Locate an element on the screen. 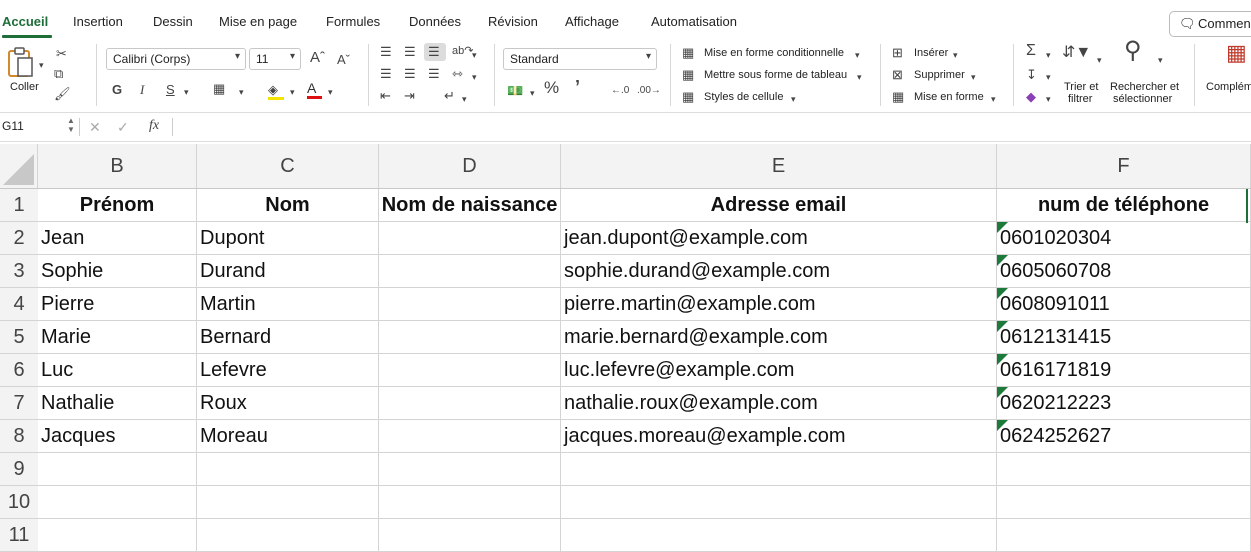 This screenshot has width=1251, height=552. delete-cells-button: Supprimer is located at coordinates (939, 75).